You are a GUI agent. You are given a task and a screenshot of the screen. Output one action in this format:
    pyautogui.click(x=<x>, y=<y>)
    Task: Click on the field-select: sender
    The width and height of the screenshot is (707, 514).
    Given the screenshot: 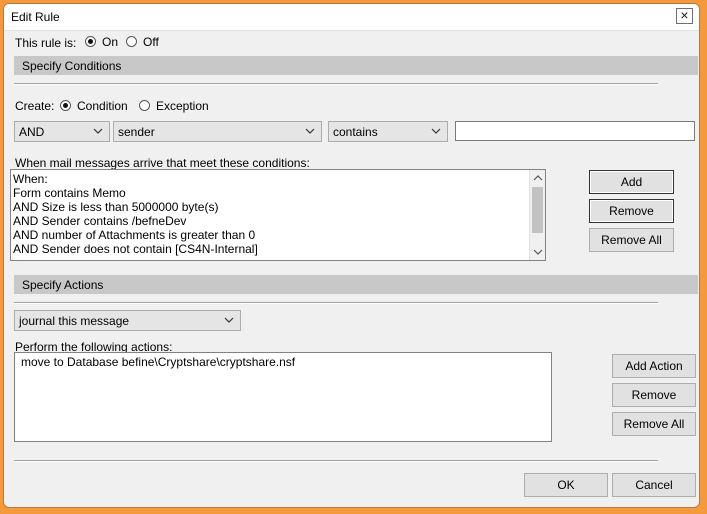 What is the action you would take?
    pyautogui.click(x=217, y=131)
    